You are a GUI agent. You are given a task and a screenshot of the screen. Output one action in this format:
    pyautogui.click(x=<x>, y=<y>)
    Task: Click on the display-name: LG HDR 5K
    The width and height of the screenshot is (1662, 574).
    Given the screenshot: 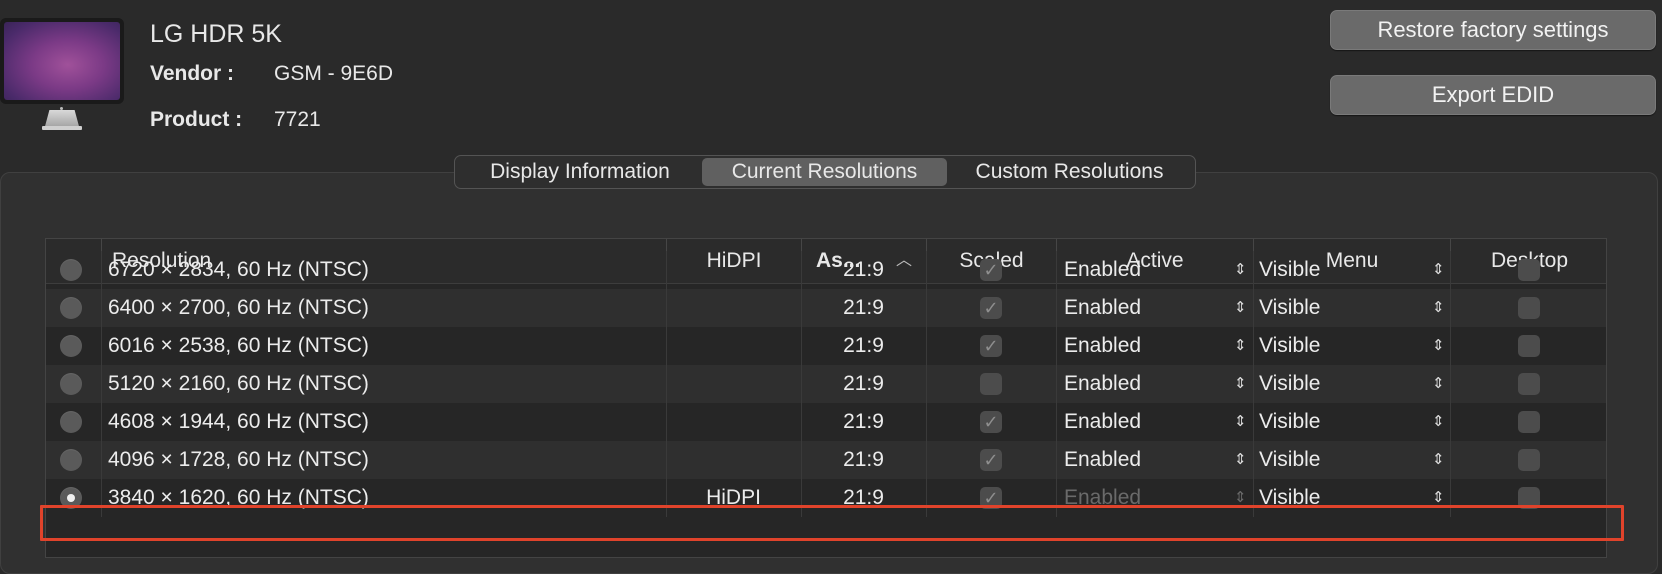 What is the action you would take?
    pyautogui.click(x=216, y=34)
    